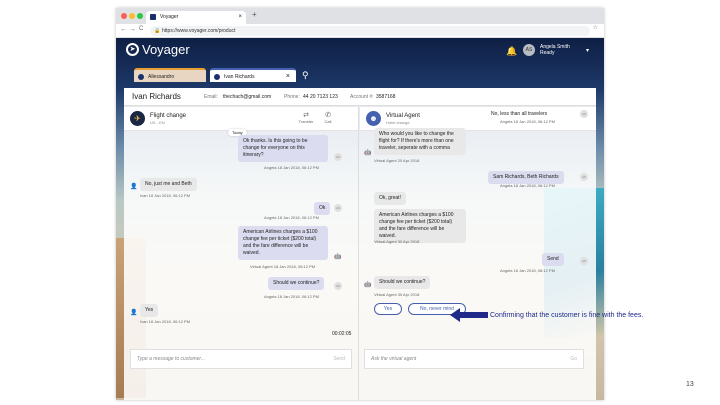  I want to click on maximize-window-icon, so click(140, 16).